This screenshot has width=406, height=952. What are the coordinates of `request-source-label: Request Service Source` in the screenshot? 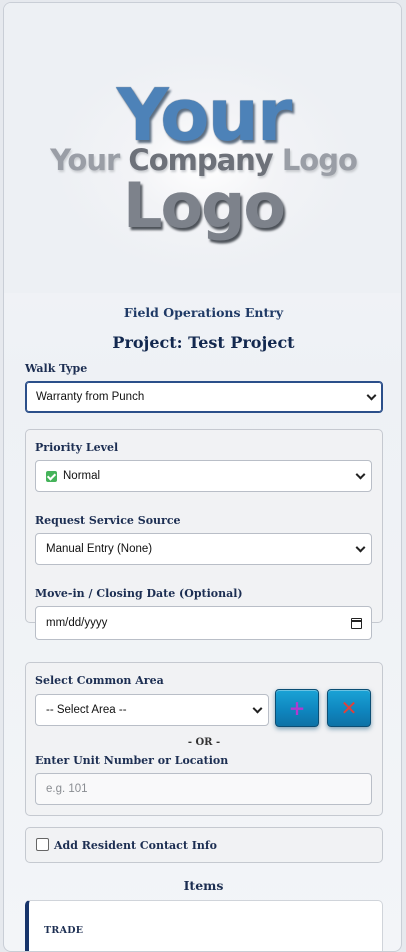 It's located at (108, 520).